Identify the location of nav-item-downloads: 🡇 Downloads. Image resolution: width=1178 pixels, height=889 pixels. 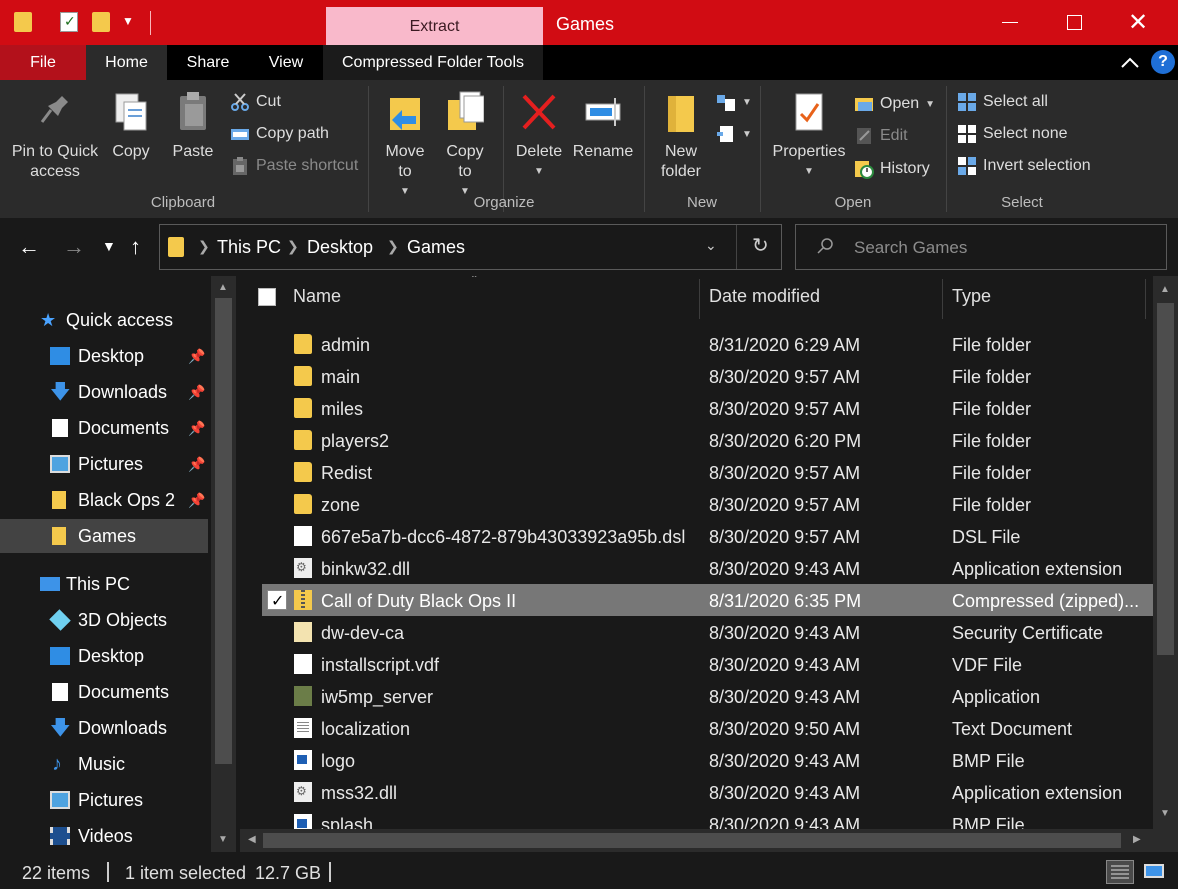
(104, 728).